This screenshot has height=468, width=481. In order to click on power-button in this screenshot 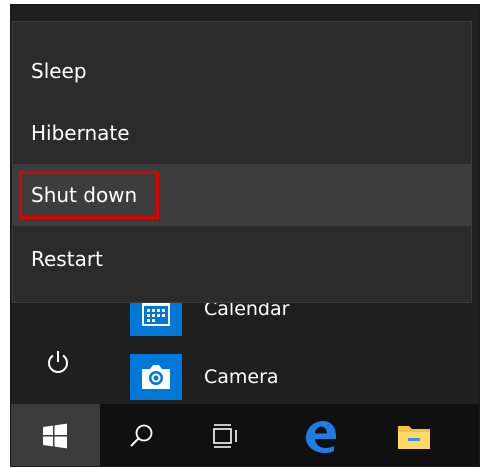, I will do `click(58, 362)`.